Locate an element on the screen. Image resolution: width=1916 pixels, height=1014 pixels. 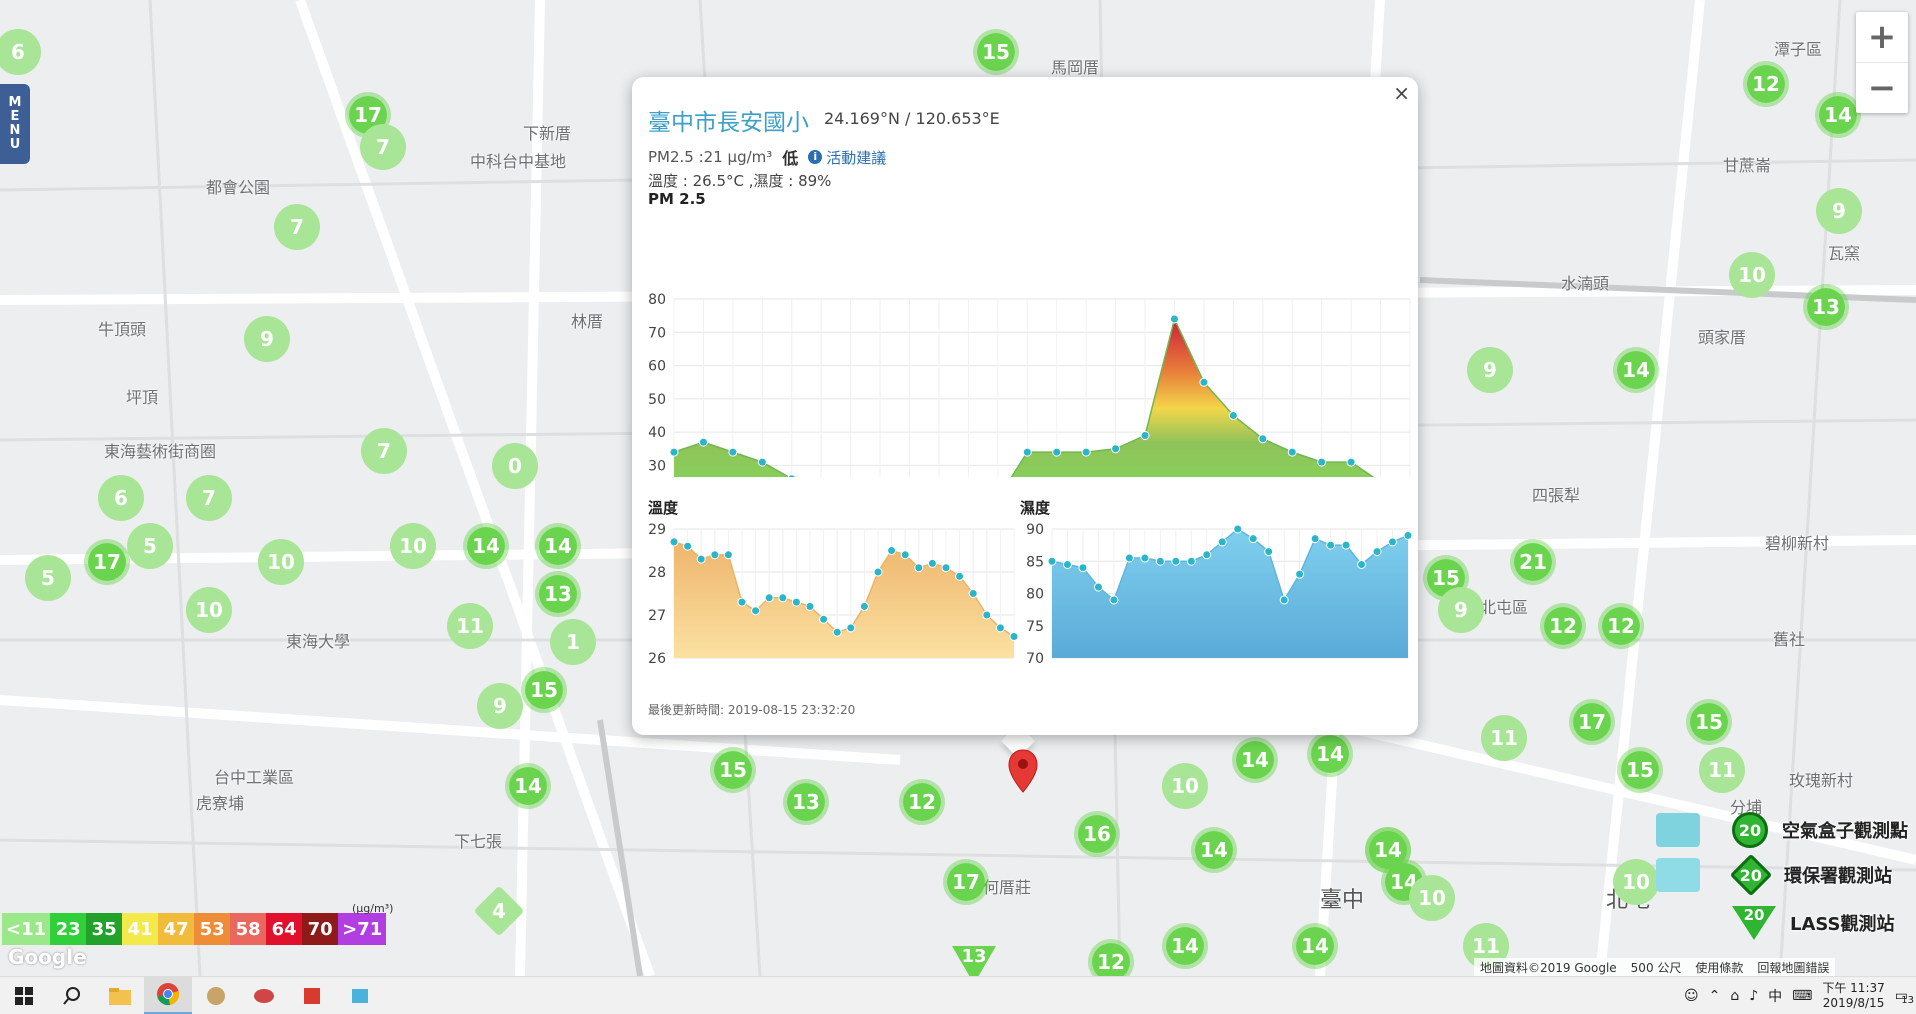
search-button is located at coordinates (72, 995).